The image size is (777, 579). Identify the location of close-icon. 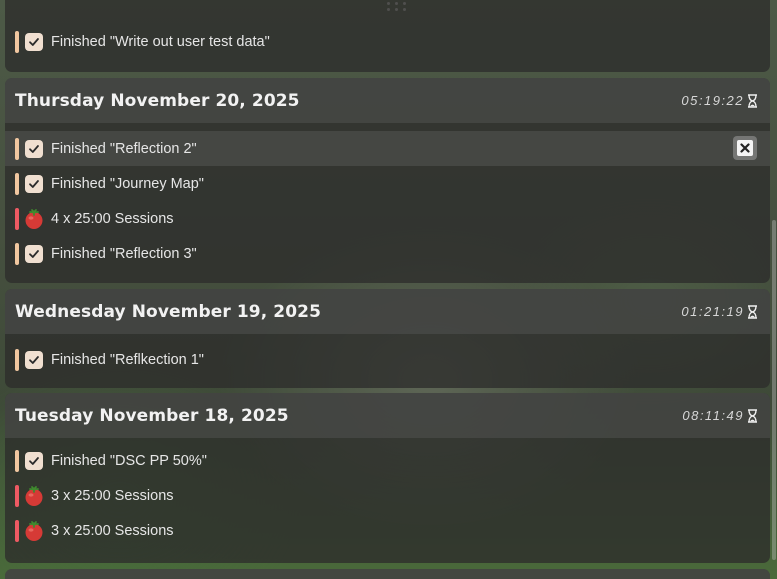
(745, 148).